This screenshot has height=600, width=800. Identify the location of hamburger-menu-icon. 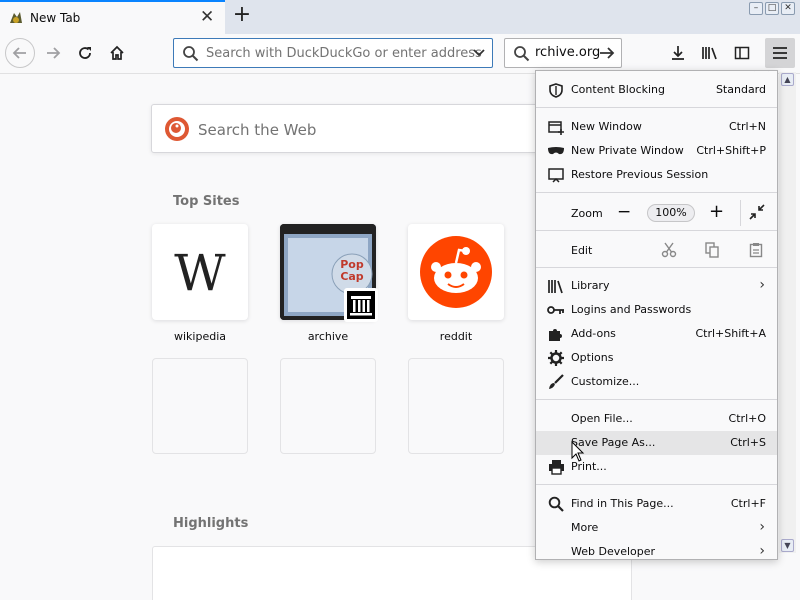
(780, 53).